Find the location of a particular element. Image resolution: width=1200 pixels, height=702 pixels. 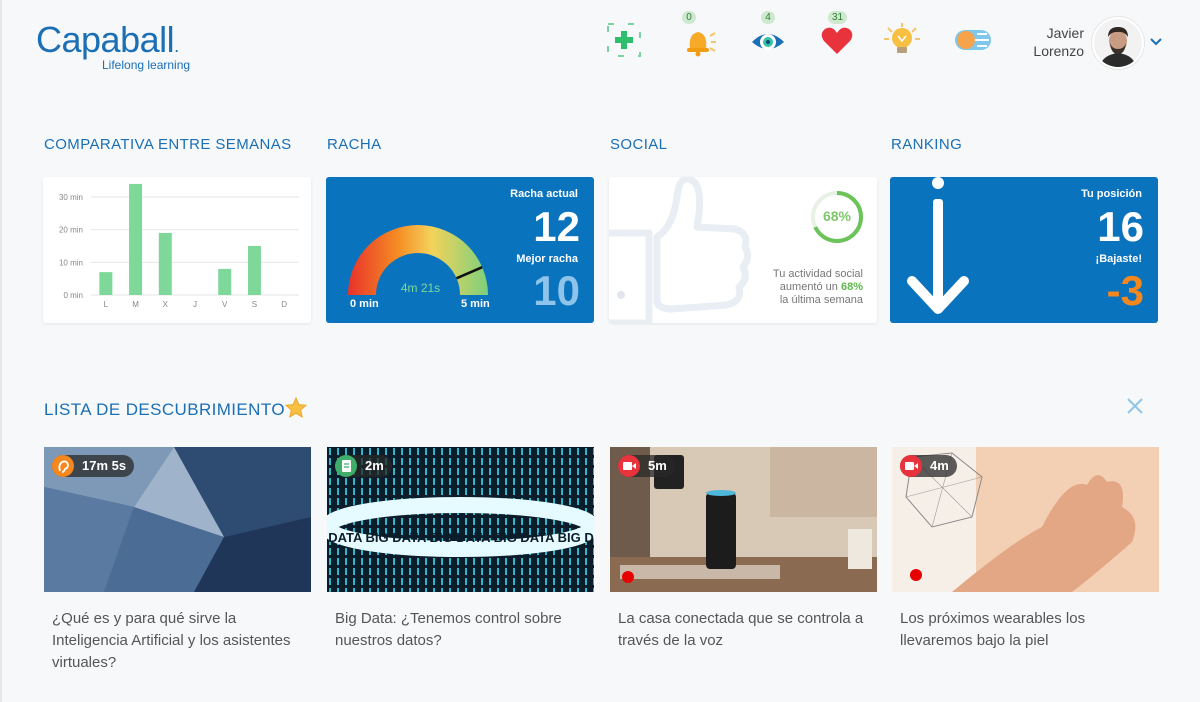

chart-y-tick-label: 20 min is located at coordinates (71, 230).